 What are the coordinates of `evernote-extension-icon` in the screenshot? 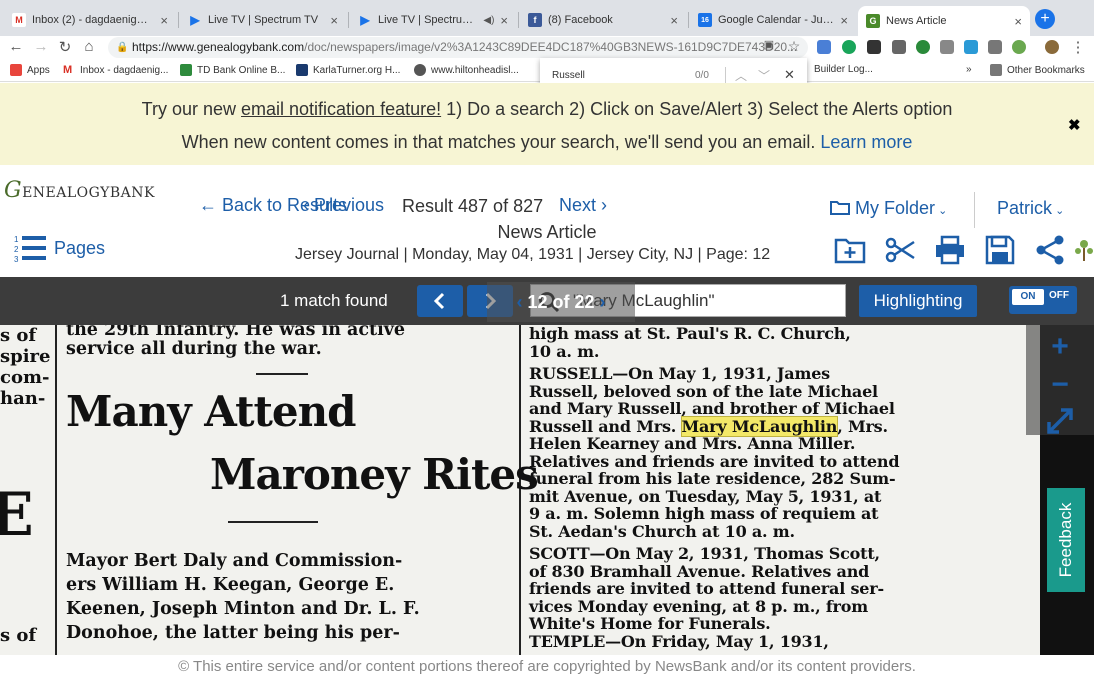 It's located at (923, 47).